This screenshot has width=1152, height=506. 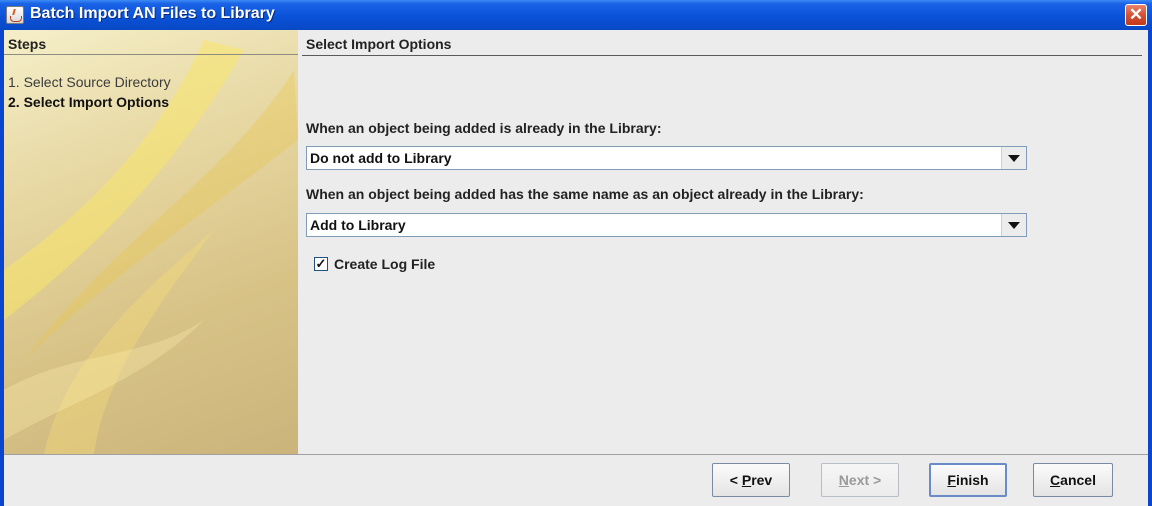 What do you see at coordinates (358, 225) in the screenshot?
I see `same-name-value: Add to Library` at bounding box center [358, 225].